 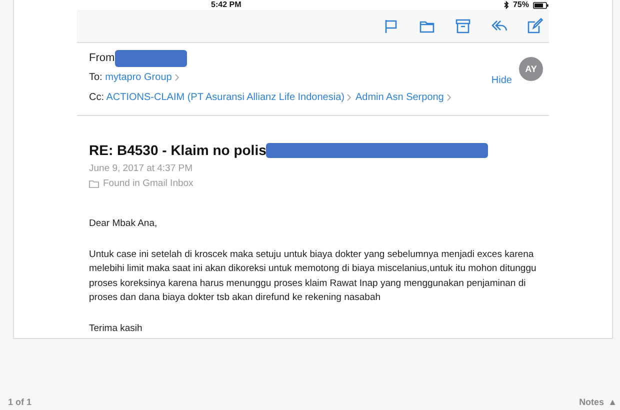 I want to click on email-subject: RE: B4530 - Klaim no polis, so click(x=177, y=150).